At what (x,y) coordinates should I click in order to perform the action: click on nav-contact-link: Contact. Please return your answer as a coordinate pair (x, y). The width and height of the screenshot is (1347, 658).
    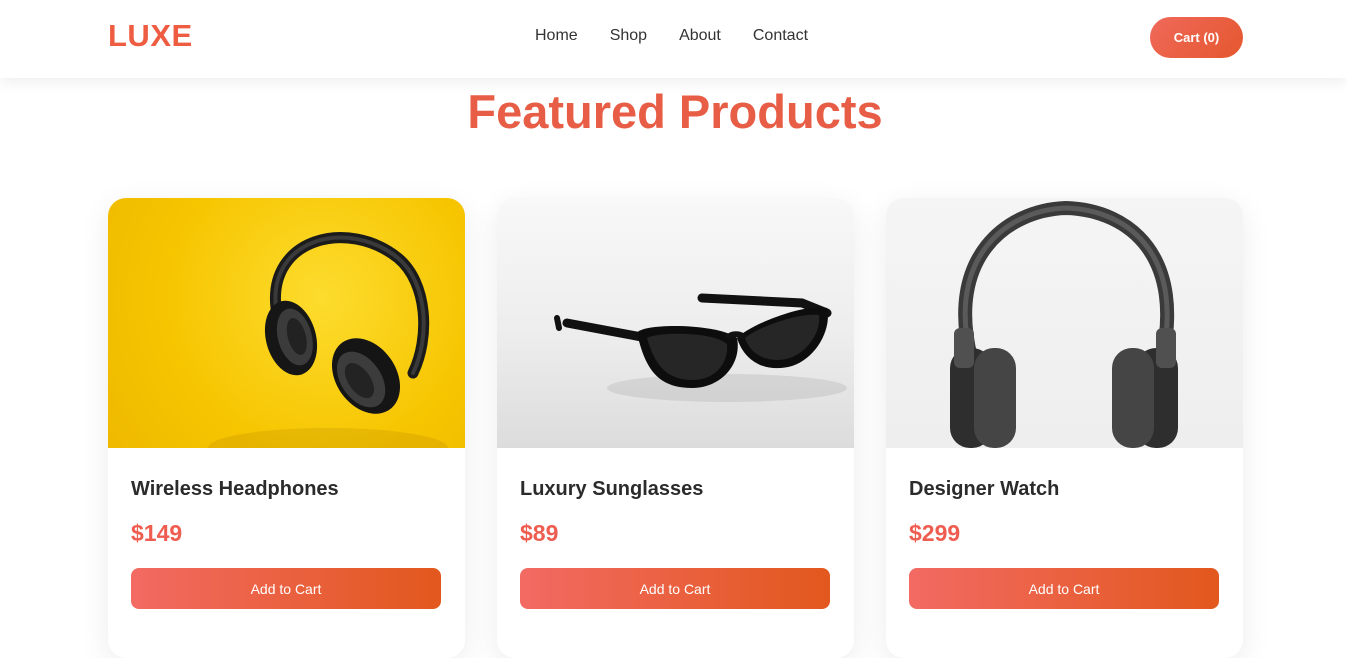
    Looking at the image, I should click on (780, 36).